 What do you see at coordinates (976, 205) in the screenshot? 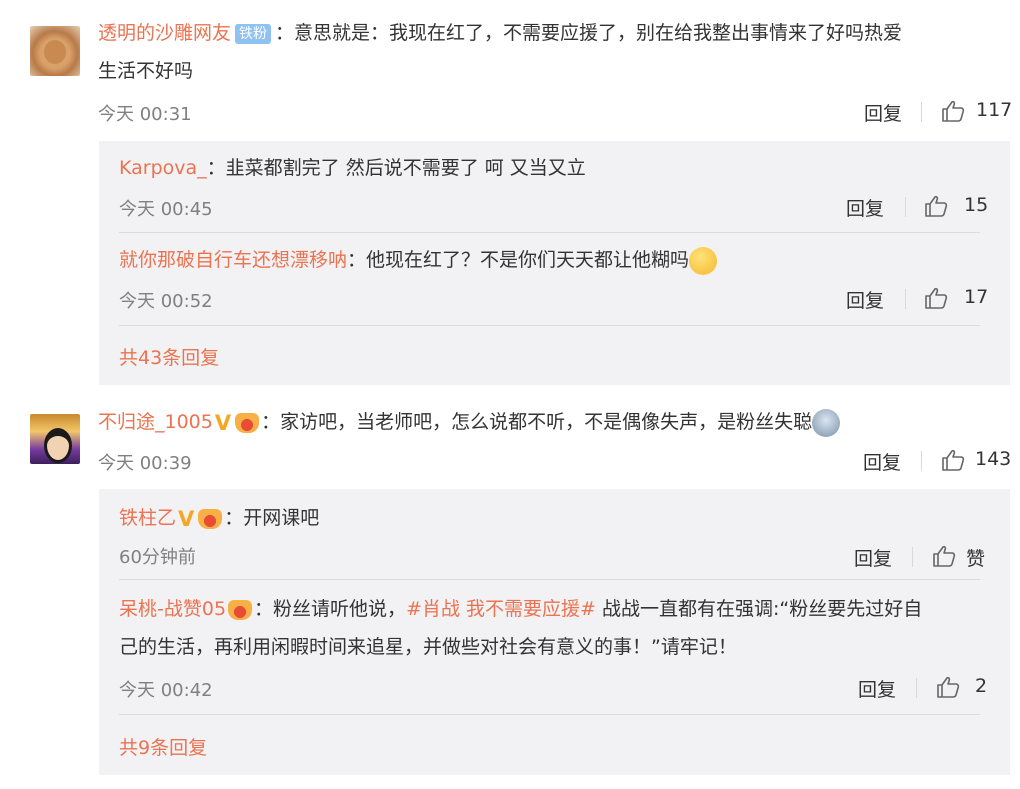
I see `like-count: 15` at bounding box center [976, 205].